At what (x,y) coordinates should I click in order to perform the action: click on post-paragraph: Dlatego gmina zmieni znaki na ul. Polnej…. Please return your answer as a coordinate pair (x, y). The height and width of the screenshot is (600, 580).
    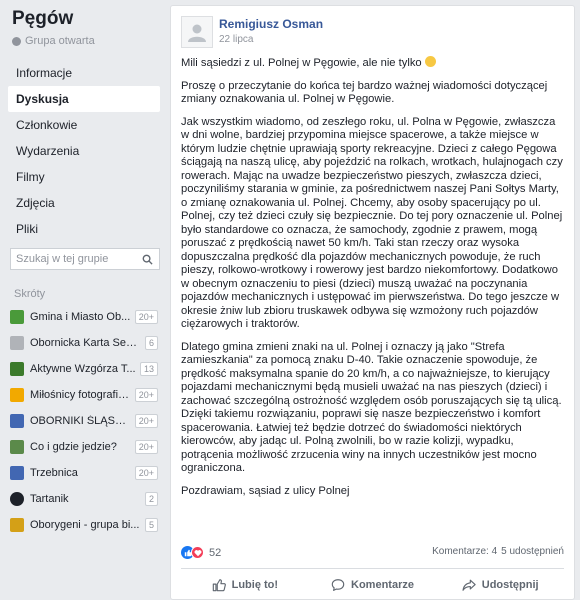
    Looking at the image, I should click on (371, 407).